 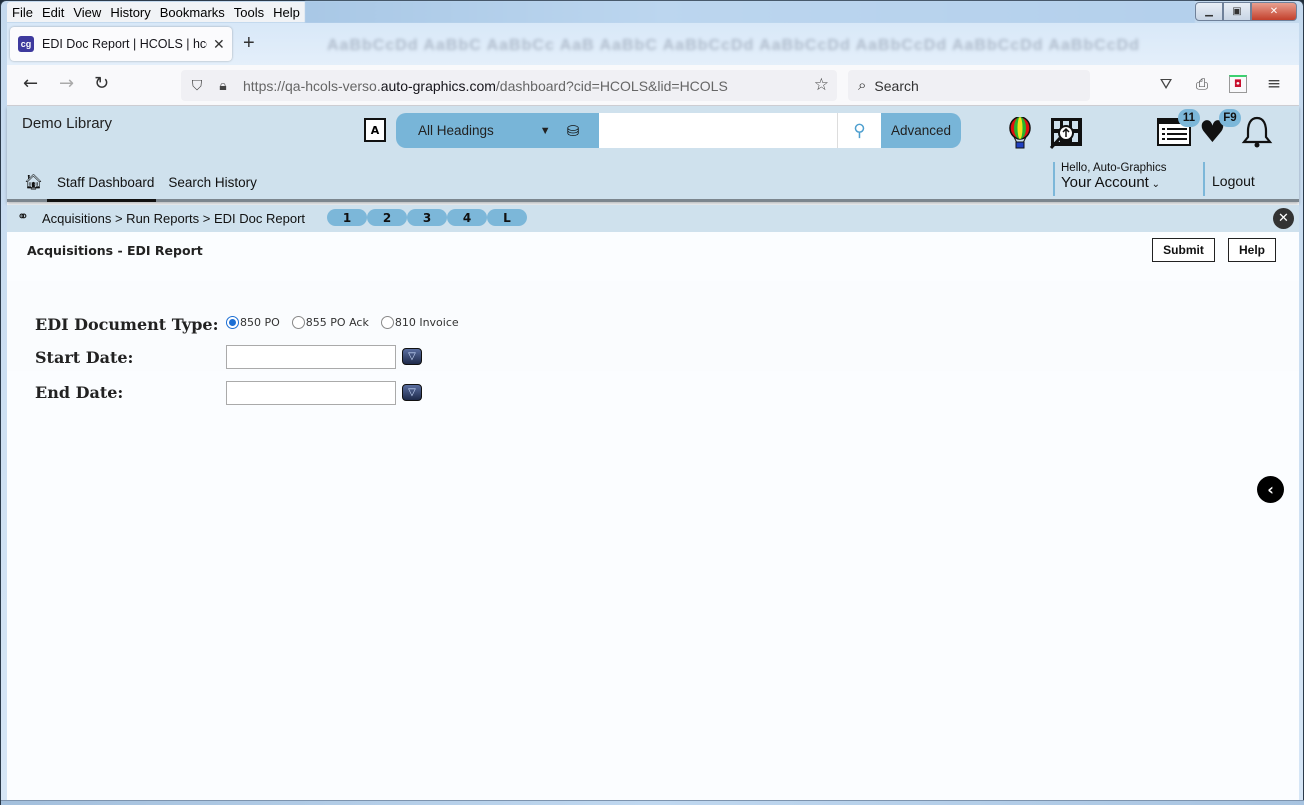 I want to click on end-date-label: End Date:, so click(x=79, y=392).